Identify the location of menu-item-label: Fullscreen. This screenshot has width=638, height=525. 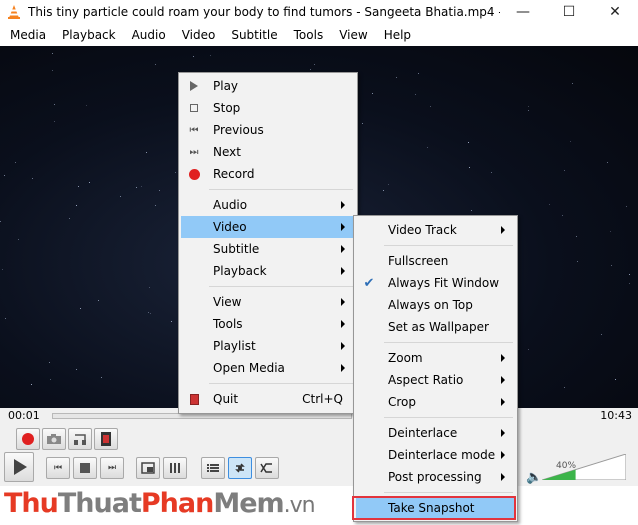
(418, 261).